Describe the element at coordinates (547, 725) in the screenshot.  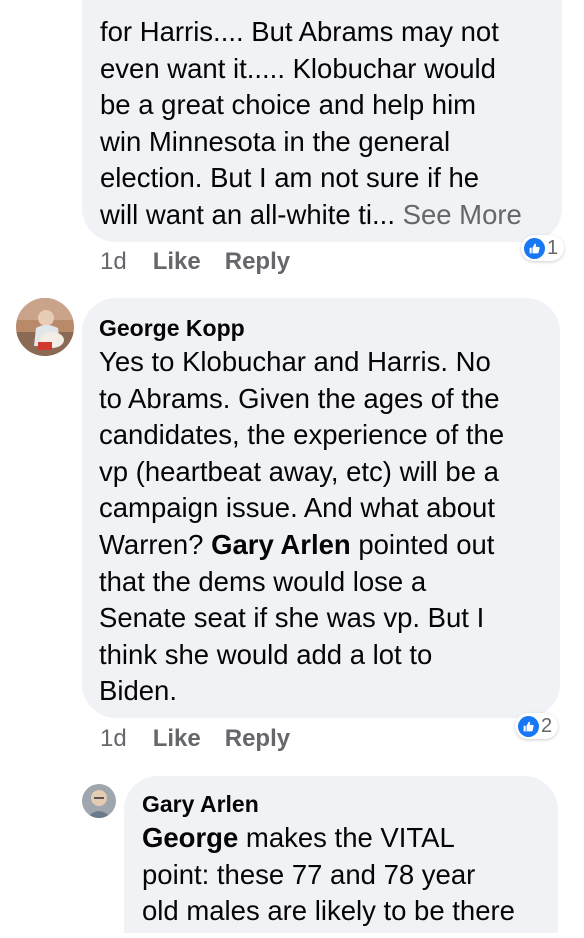
I see `reaction-count: 2` at that location.